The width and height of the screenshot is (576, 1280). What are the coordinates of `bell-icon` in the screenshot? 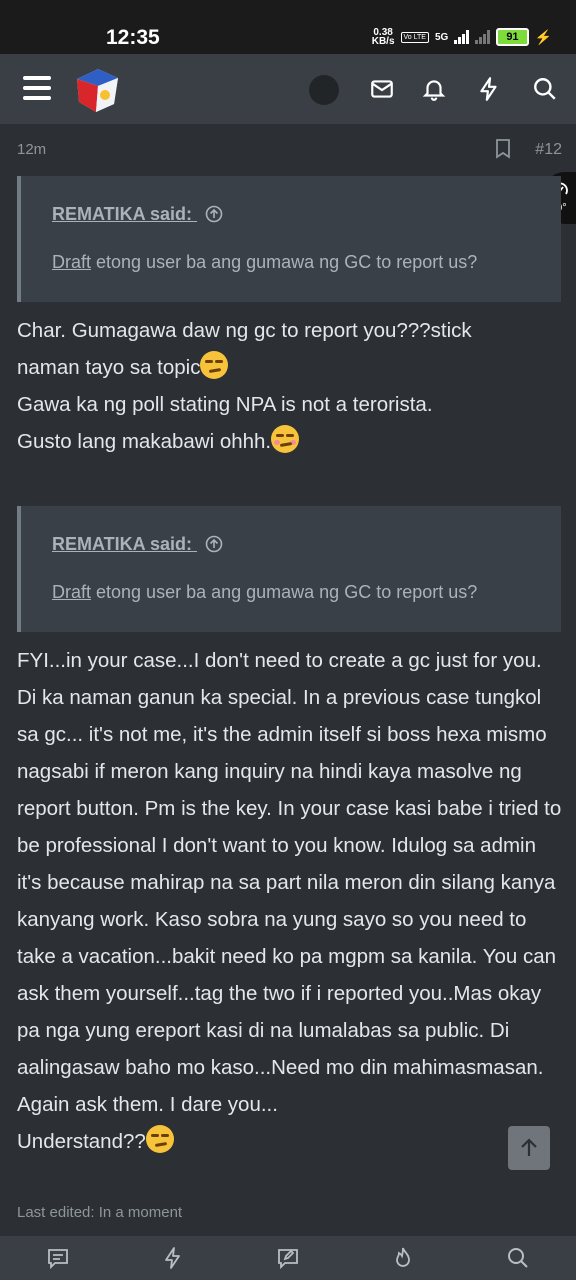 It's located at (434, 89).